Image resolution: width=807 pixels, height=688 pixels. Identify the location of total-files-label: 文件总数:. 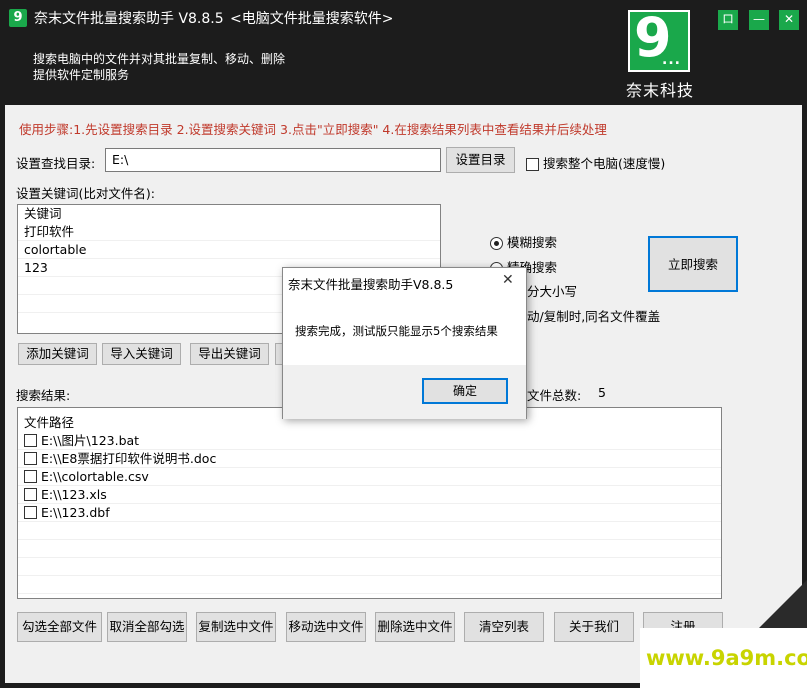
(554, 395).